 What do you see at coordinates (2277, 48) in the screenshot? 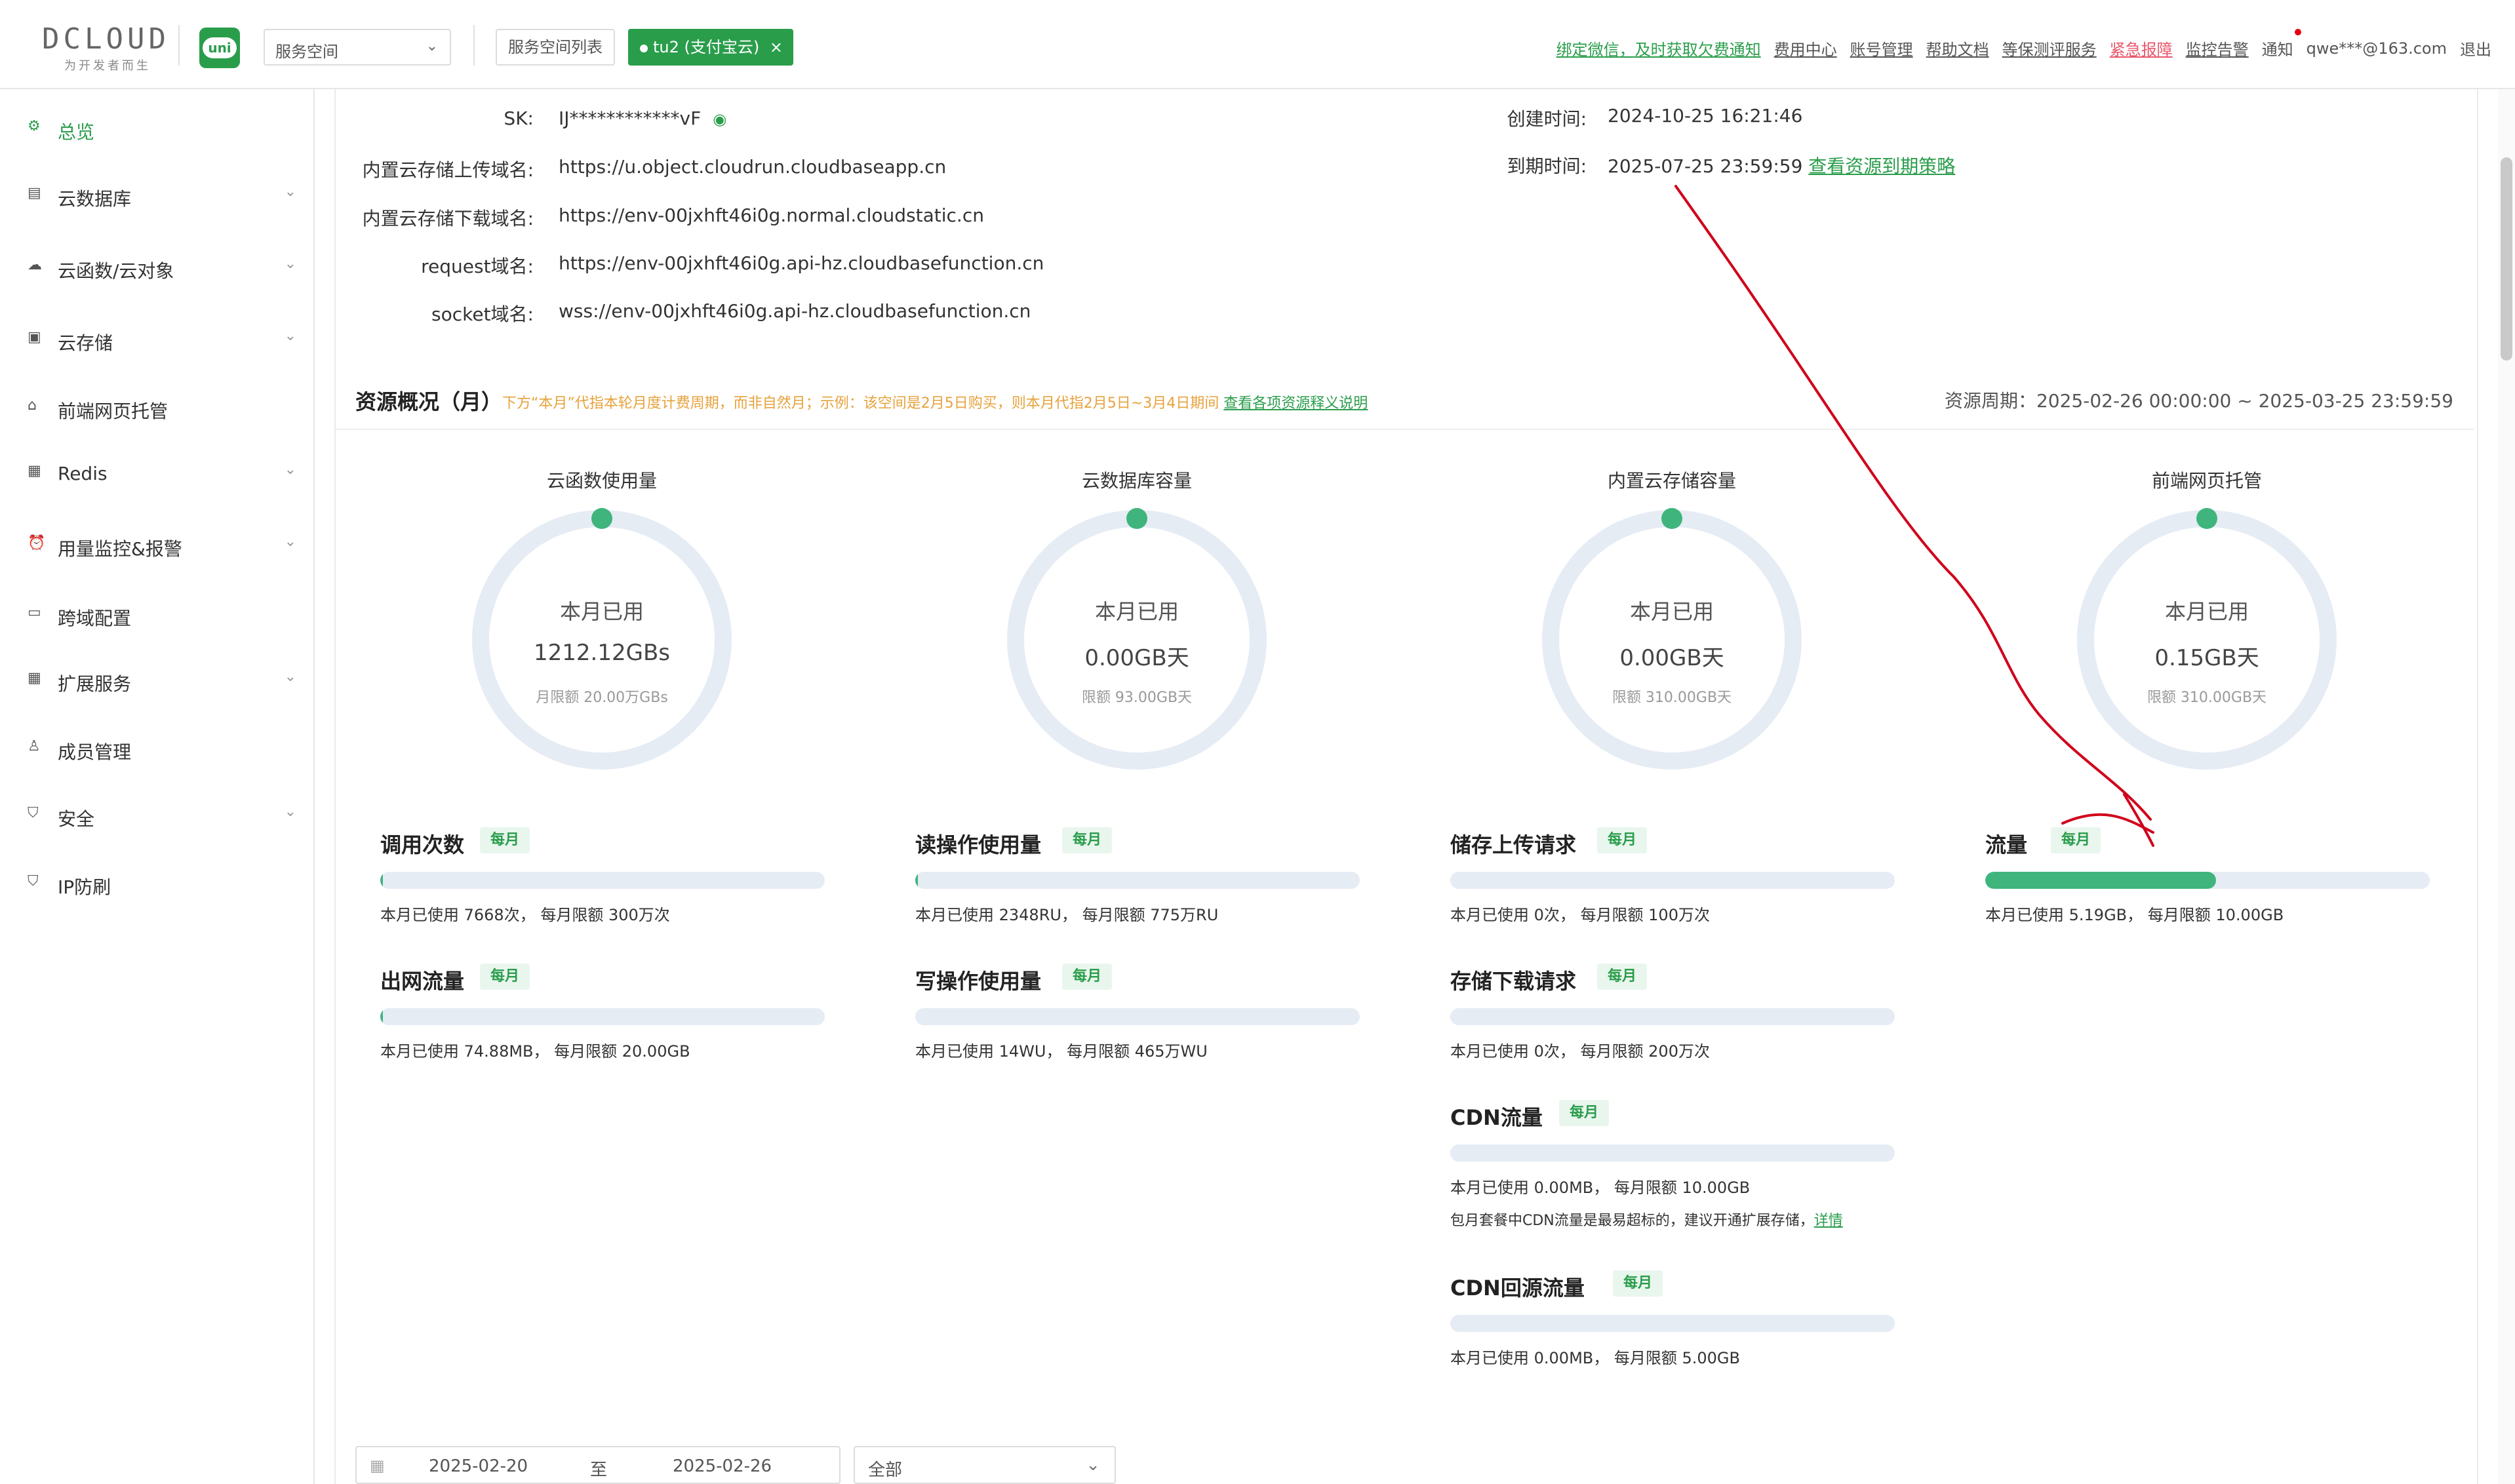
I see `notifications-link: 通知` at bounding box center [2277, 48].